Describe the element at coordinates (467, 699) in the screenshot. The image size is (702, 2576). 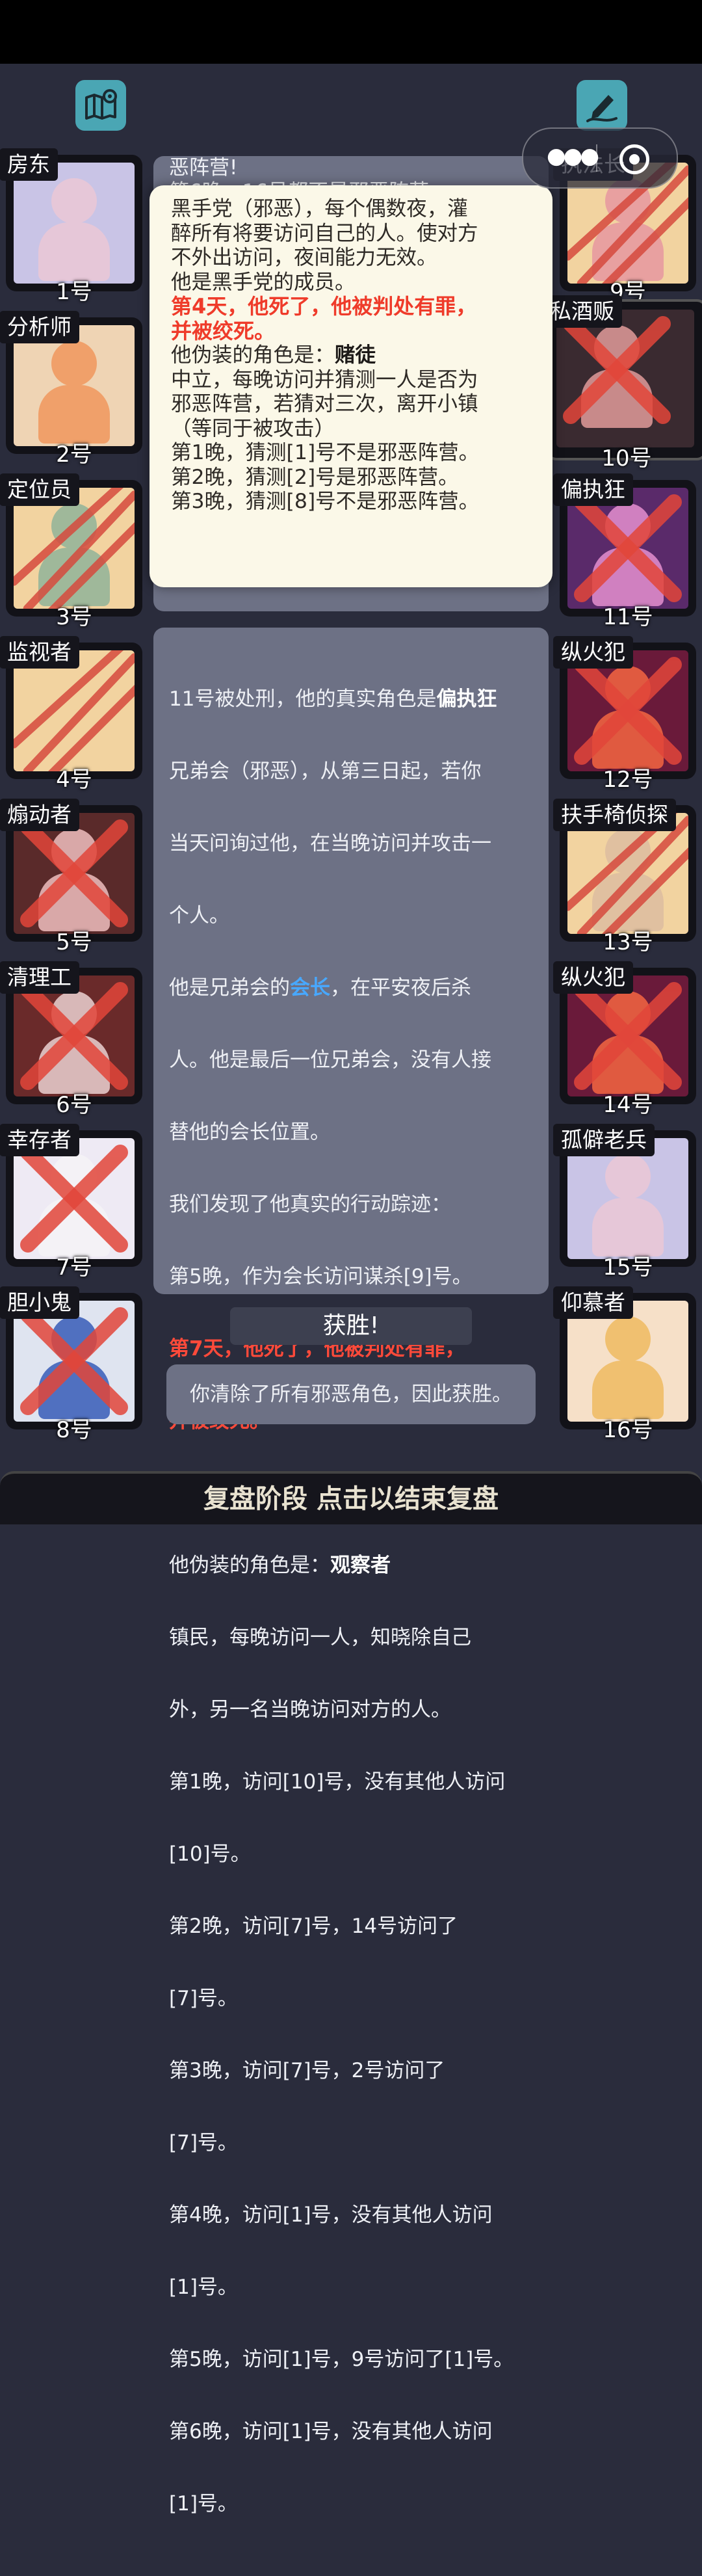
I see `role-name: 偏执狂` at that location.